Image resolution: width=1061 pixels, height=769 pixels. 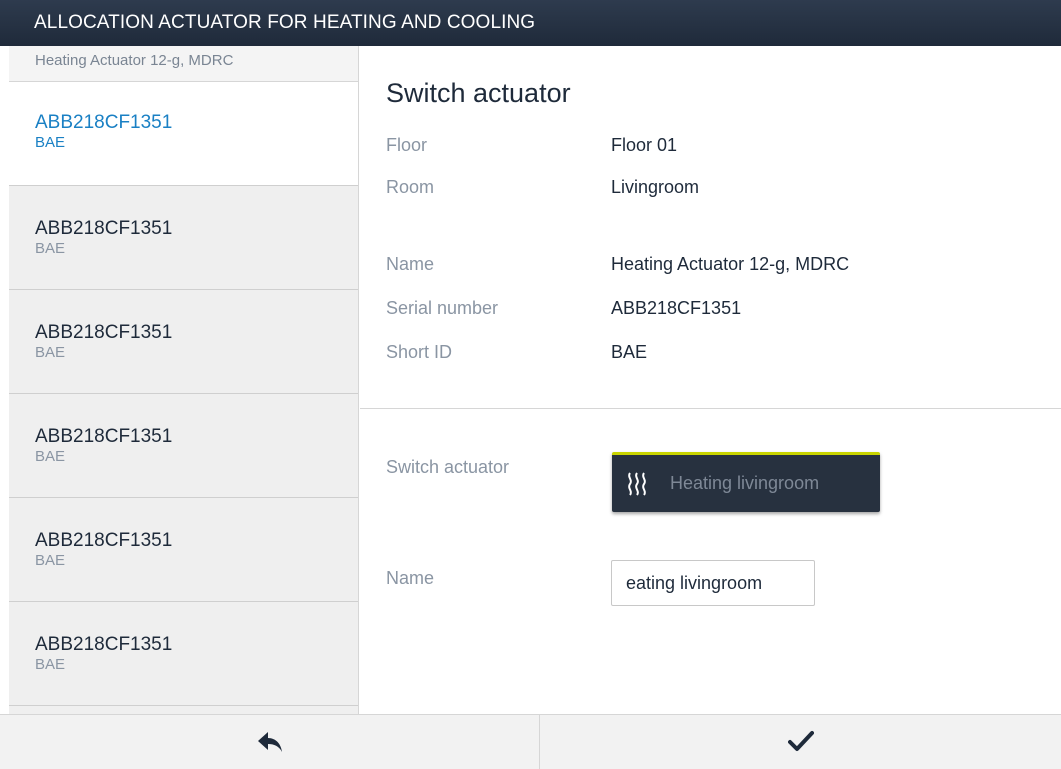 I want to click on serial-number-label: Serial number, so click(x=442, y=308).